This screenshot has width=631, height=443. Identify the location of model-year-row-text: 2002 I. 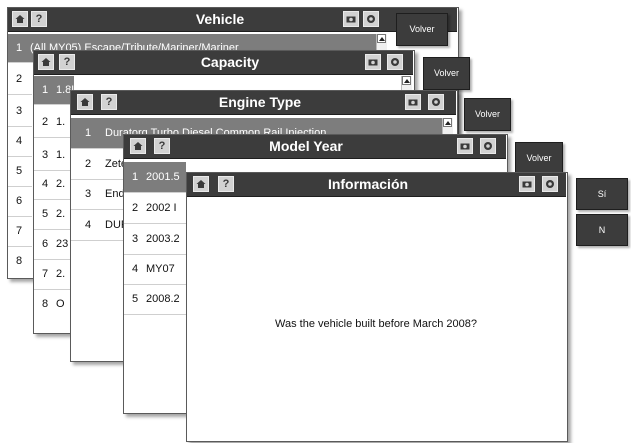
(161, 208).